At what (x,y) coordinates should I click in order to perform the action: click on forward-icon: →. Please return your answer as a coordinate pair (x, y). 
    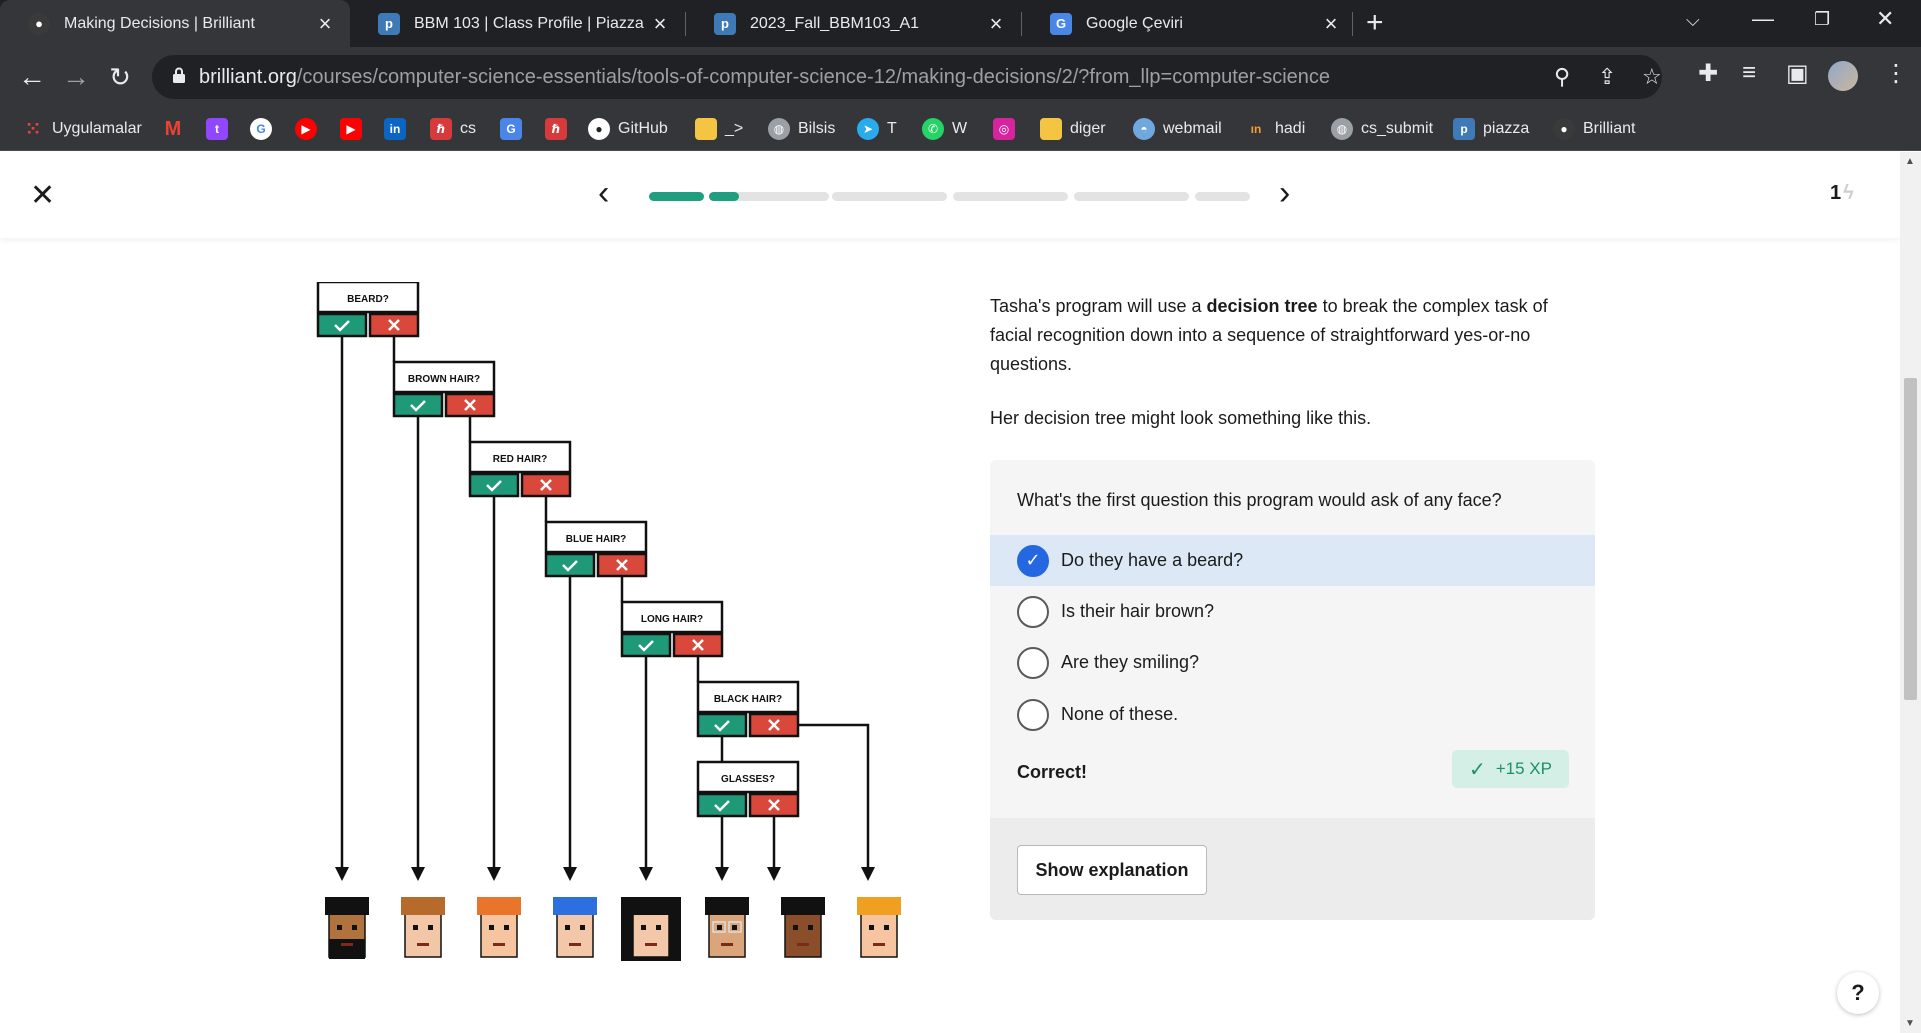
    Looking at the image, I should click on (76, 77).